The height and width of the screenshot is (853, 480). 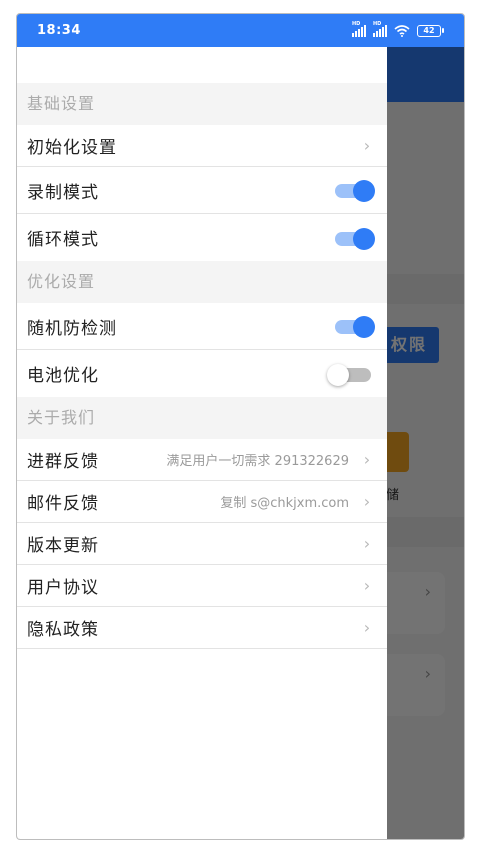 What do you see at coordinates (380, 29) in the screenshot?
I see `signal-icon-2: HD` at bounding box center [380, 29].